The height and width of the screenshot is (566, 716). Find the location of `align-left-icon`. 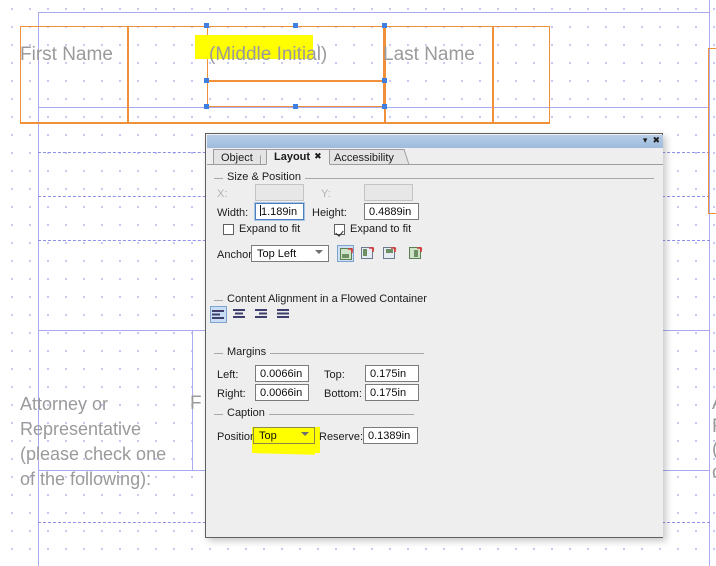

align-left-icon is located at coordinates (218, 314).